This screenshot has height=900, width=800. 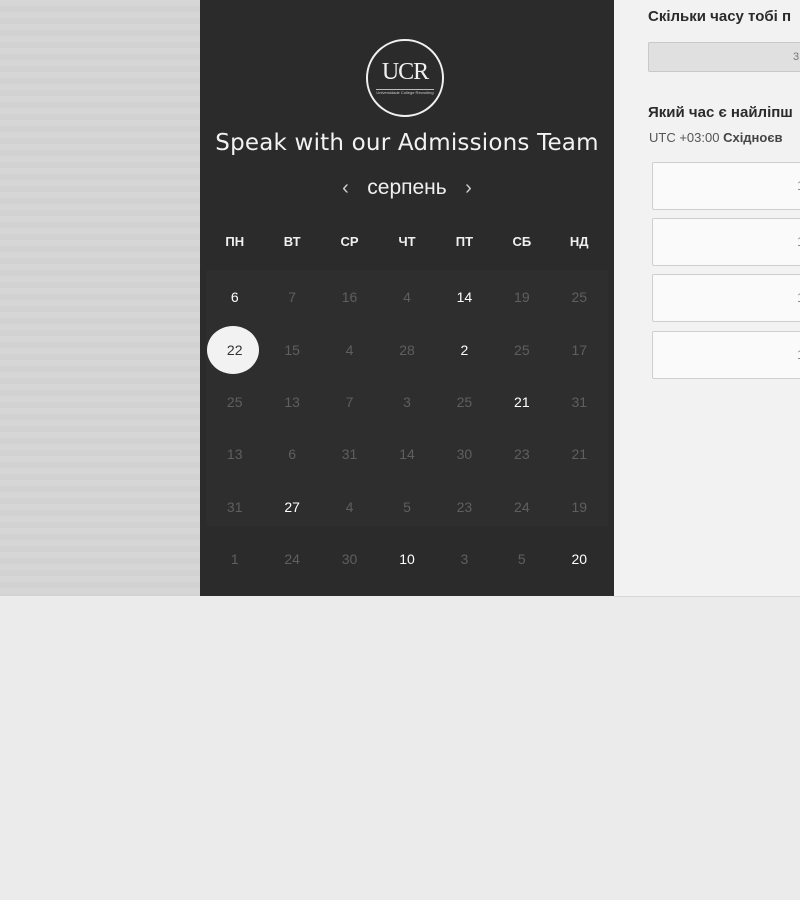 I want to click on calendar-week-row: 25 13 7 3 25 21 31, so click(x=407, y=402).